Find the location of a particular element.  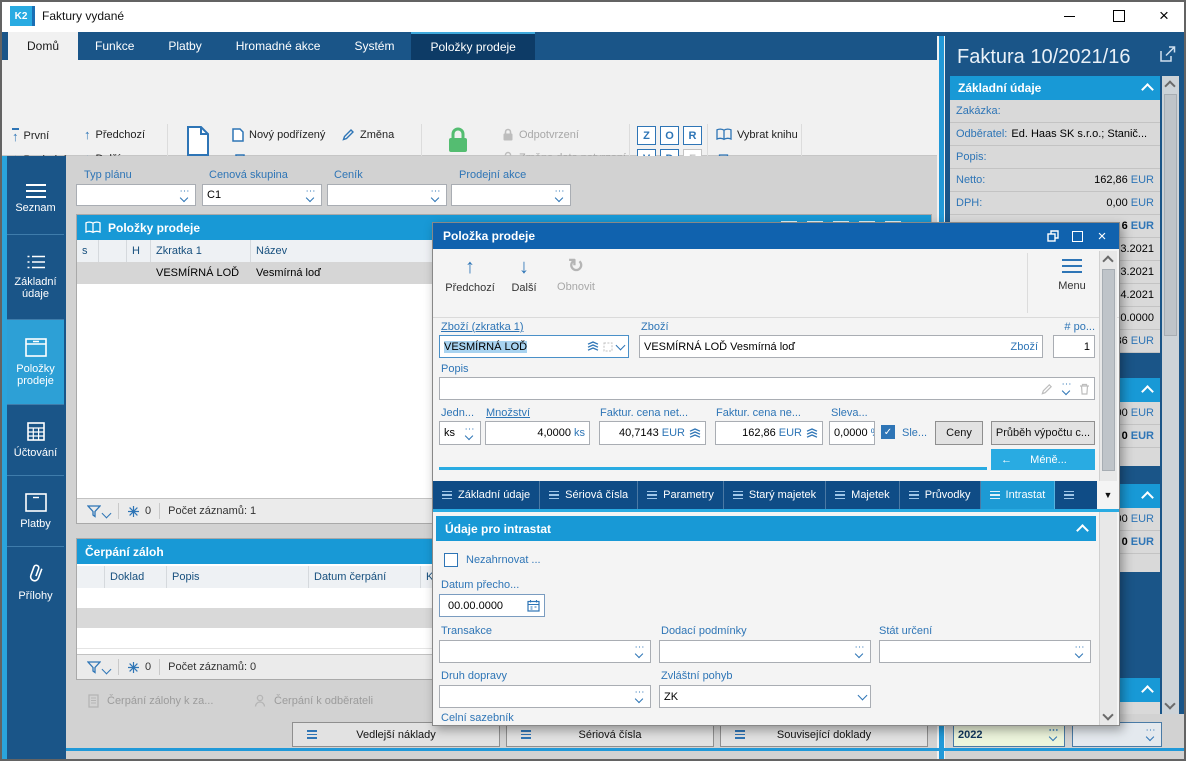

dialog-scrollbar-top is located at coordinates (1108, 366).